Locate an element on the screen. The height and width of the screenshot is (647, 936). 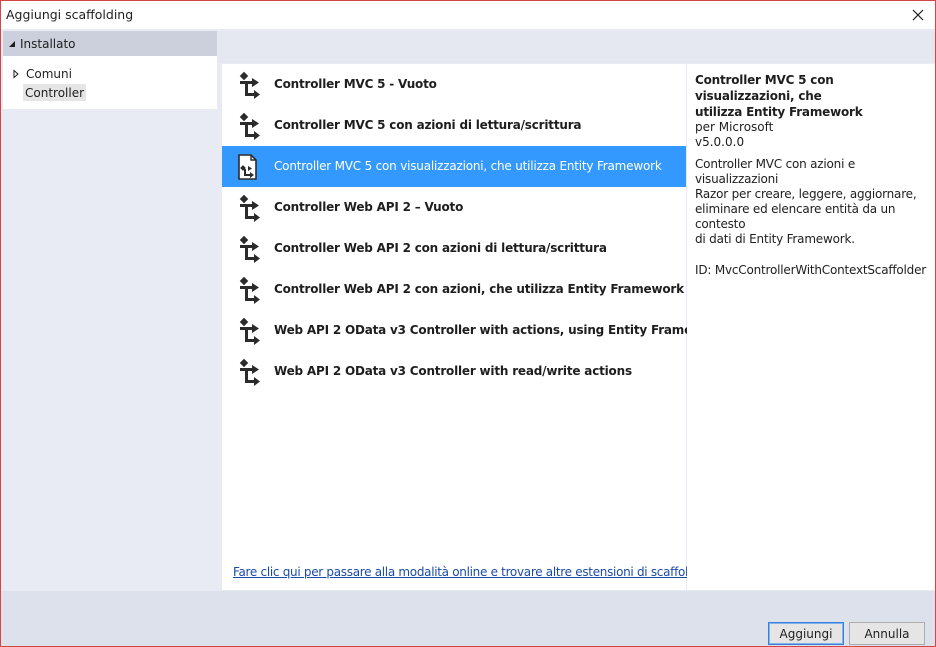
close-icon is located at coordinates (918, 15).